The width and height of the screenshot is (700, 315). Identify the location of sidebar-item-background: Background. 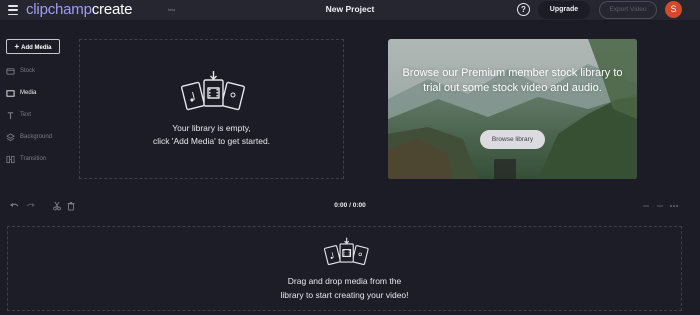
(36, 137).